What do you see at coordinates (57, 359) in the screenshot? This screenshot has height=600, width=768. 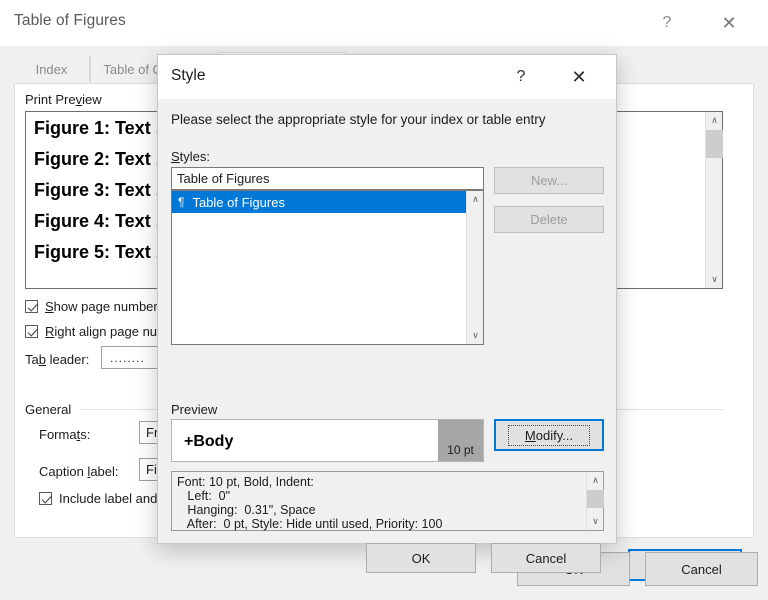 I see `tab-leader-label: Tab leader:` at bounding box center [57, 359].